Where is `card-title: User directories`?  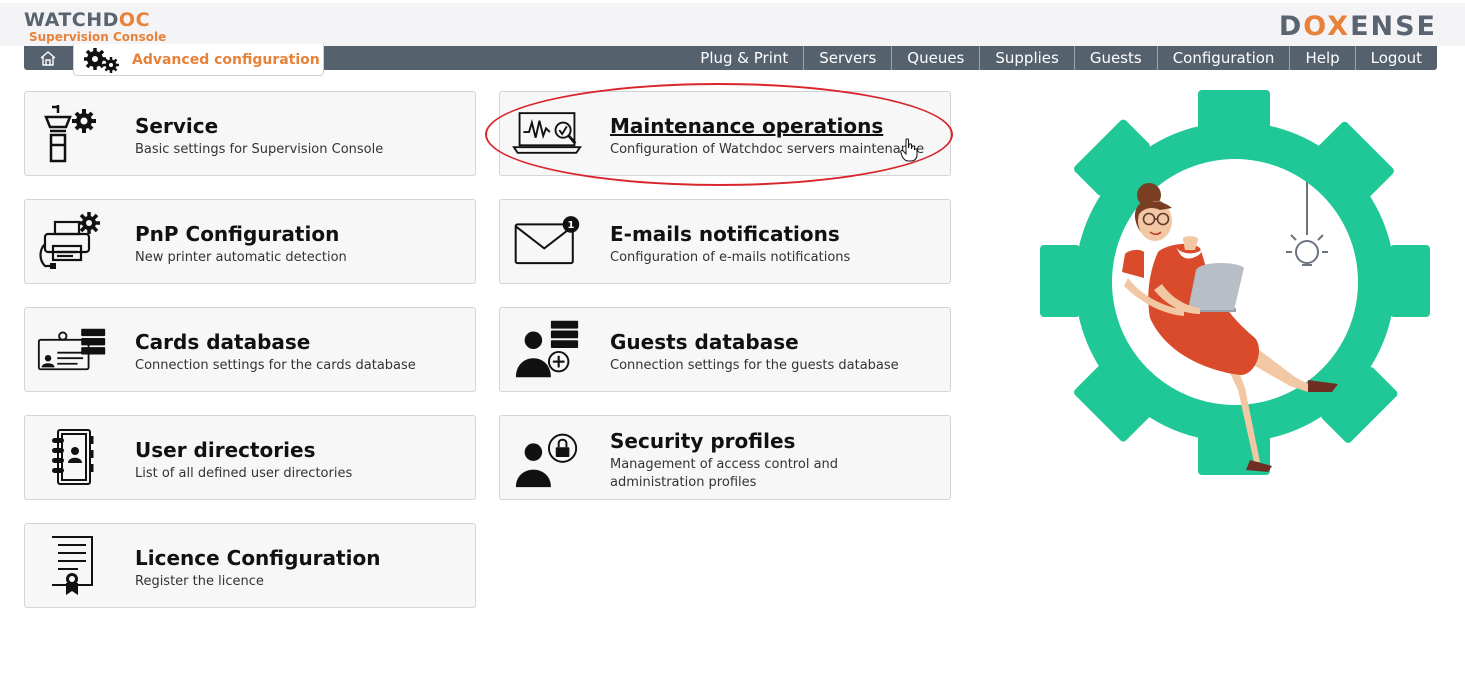 card-title: User directories is located at coordinates (225, 450).